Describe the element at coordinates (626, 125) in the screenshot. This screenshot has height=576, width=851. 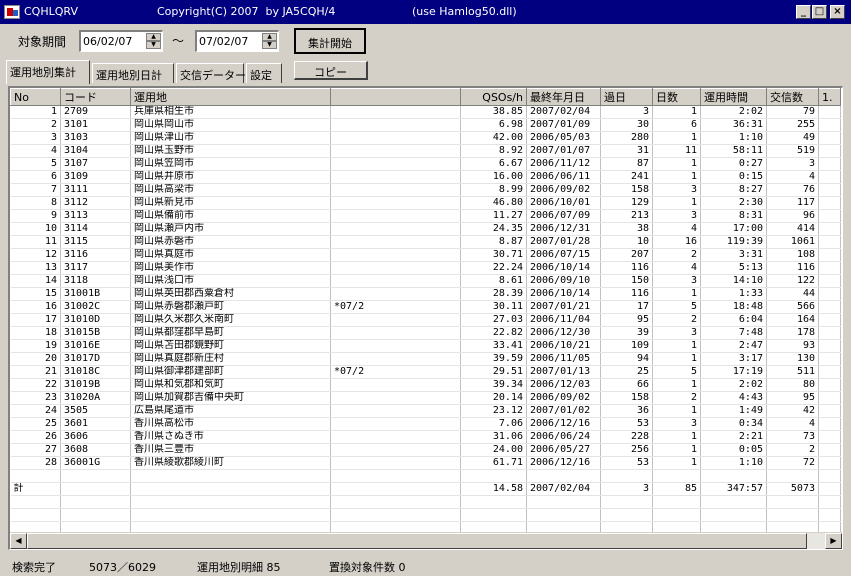
I see `table-cell: 30` at that location.